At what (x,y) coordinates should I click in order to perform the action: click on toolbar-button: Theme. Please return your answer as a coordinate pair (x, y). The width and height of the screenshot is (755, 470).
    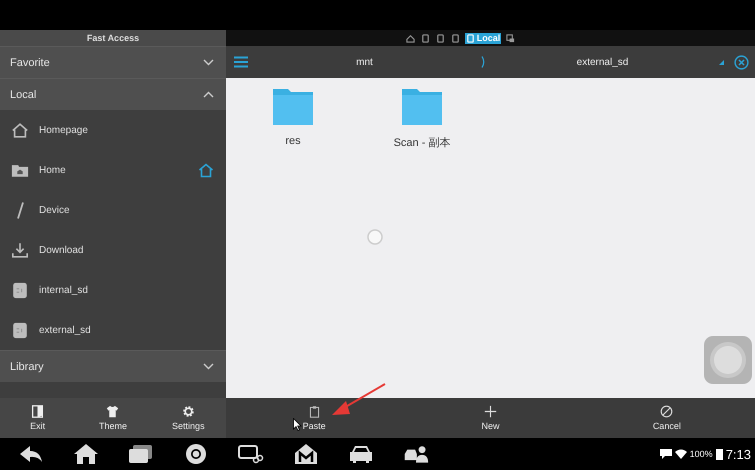
    Looking at the image, I should click on (113, 418).